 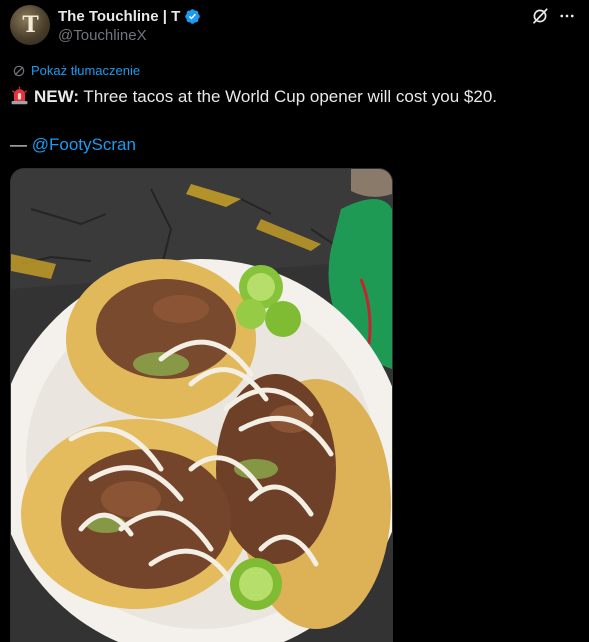 What do you see at coordinates (540, 16) in the screenshot?
I see `grok-icon` at bounding box center [540, 16].